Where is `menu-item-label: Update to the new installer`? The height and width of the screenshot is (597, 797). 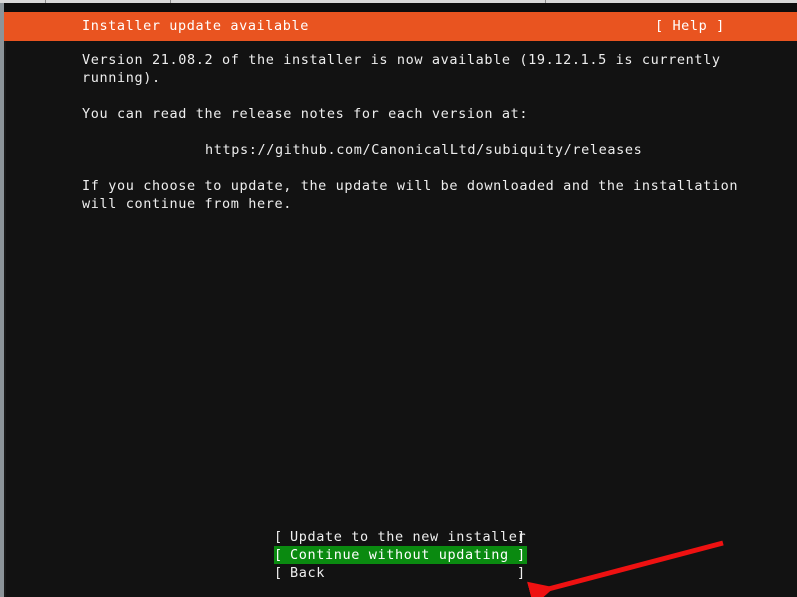 menu-item-label: Update to the new installer is located at coordinates (408, 537).